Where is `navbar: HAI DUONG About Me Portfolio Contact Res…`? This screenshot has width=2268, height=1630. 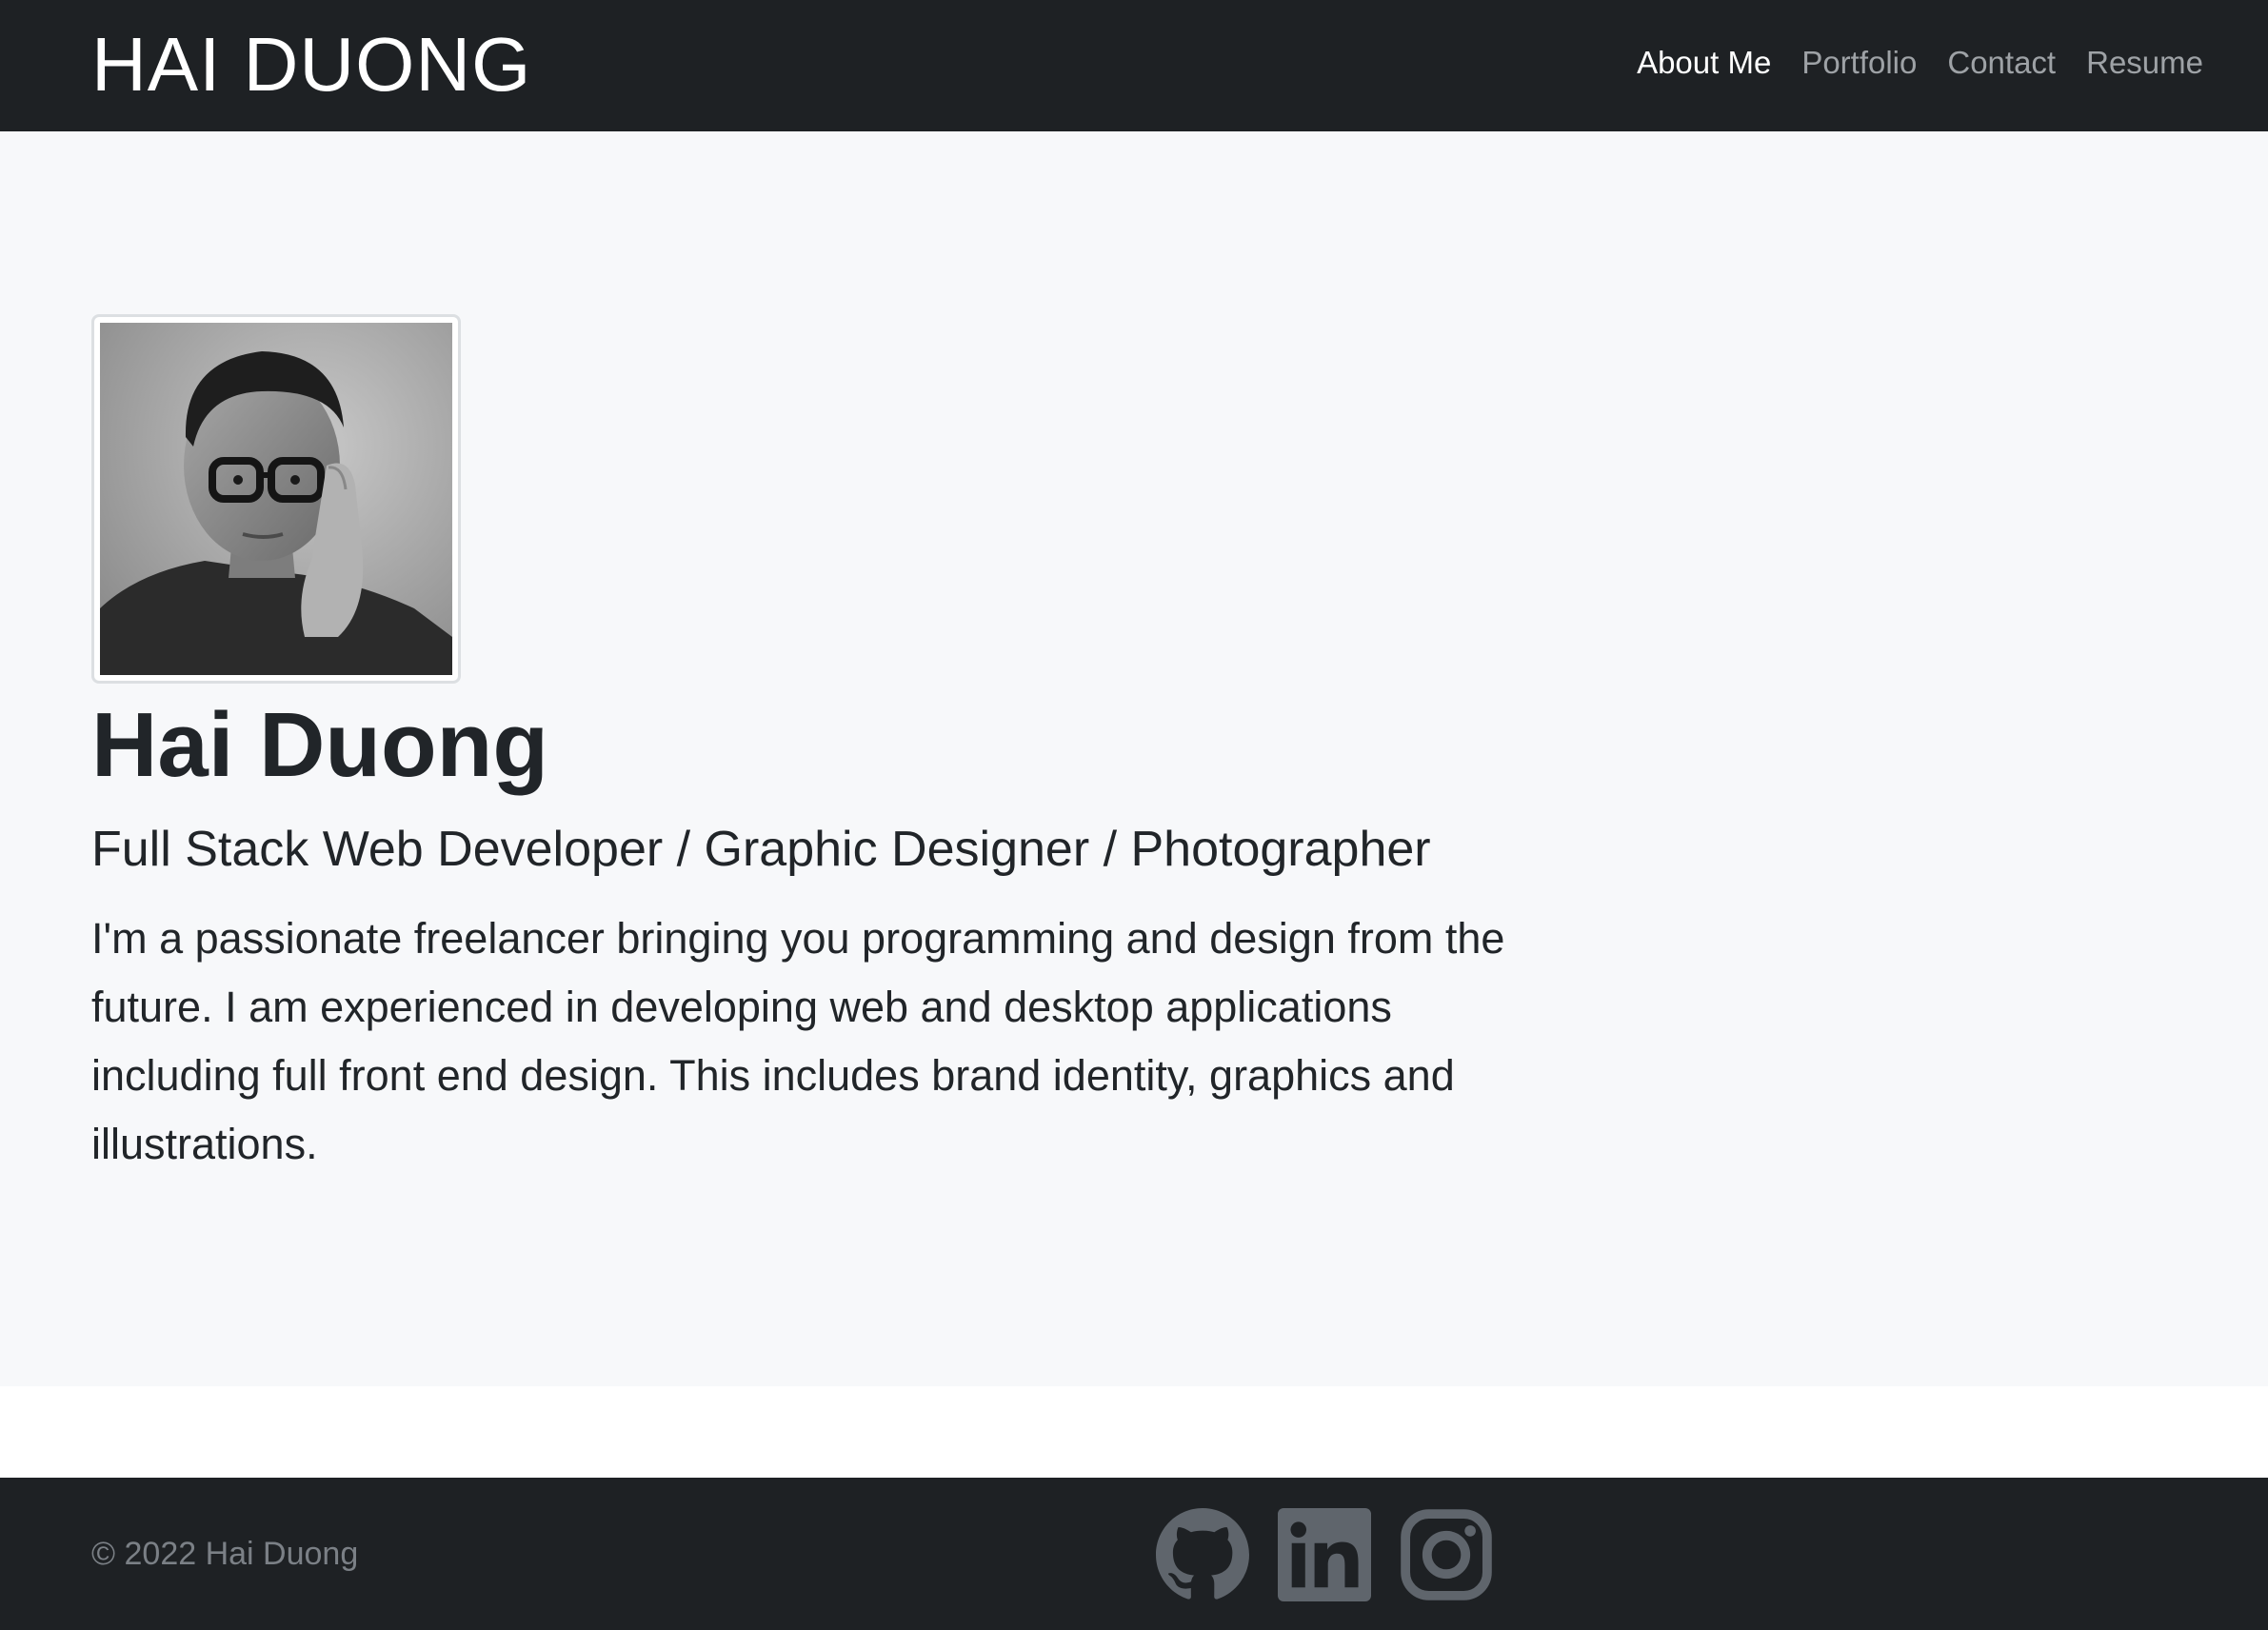 navbar: HAI DUONG About Me Portfolio Contact Res… is located at coordinates (1134, 65).